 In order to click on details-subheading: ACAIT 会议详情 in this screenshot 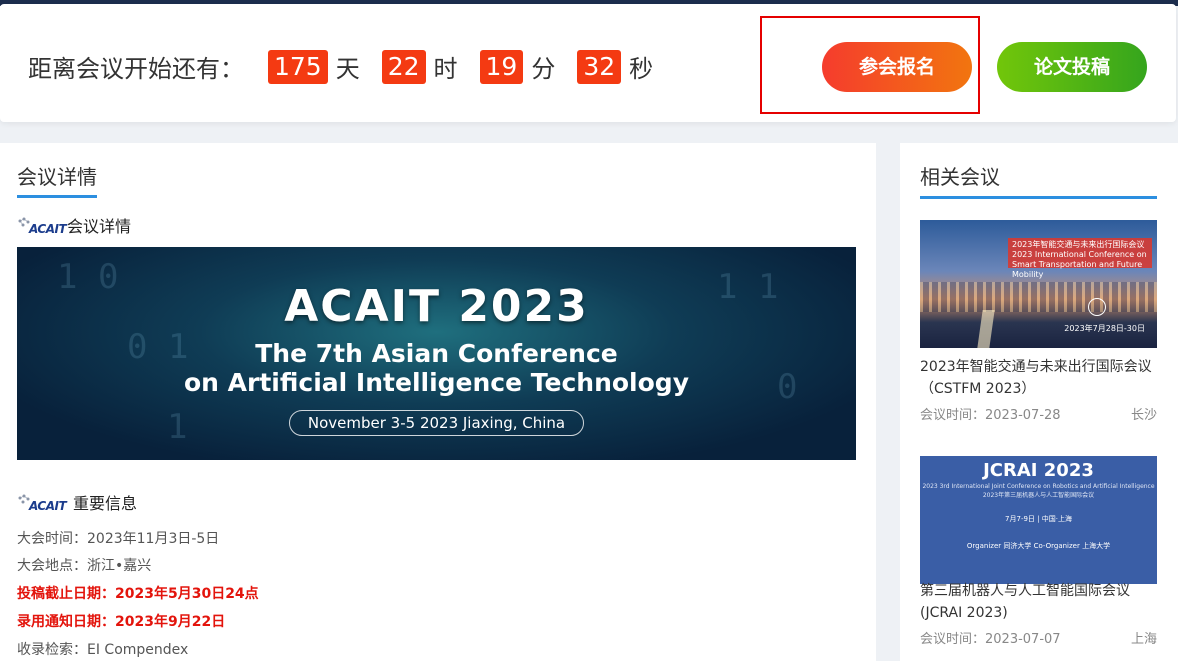, I will do `click(74, 225)`.